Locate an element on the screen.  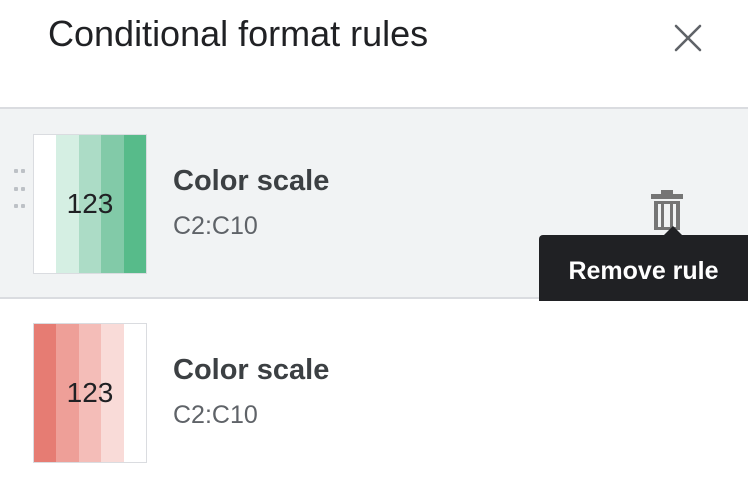
panel-title: Conditional format rules is located at coordinates (238, 33).